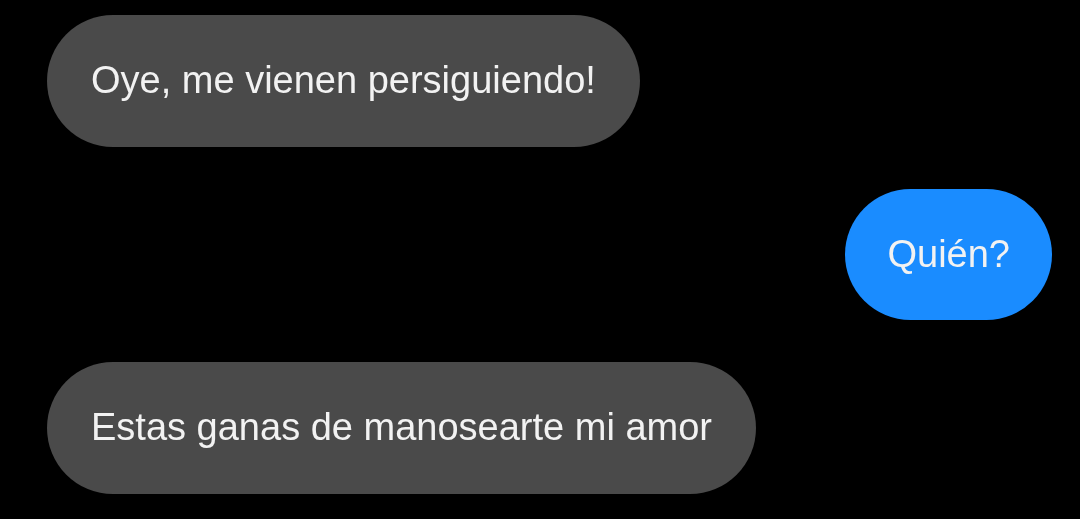 The image size is (1080, 519). Describe the element at coordinates (948, 254) in the screenshot. I see `sent-message-bubble: Quién?` at that location.